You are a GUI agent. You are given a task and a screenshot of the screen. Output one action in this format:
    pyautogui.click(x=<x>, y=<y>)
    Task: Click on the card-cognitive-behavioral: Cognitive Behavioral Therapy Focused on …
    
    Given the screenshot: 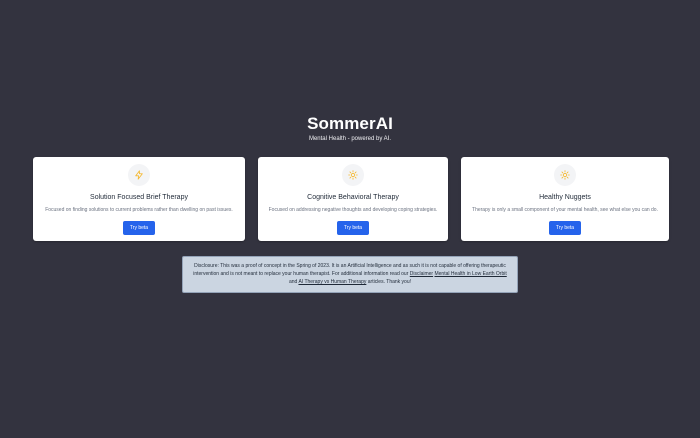 What is the action you would take?
    pyautogui.click(x=353, y=199)
    